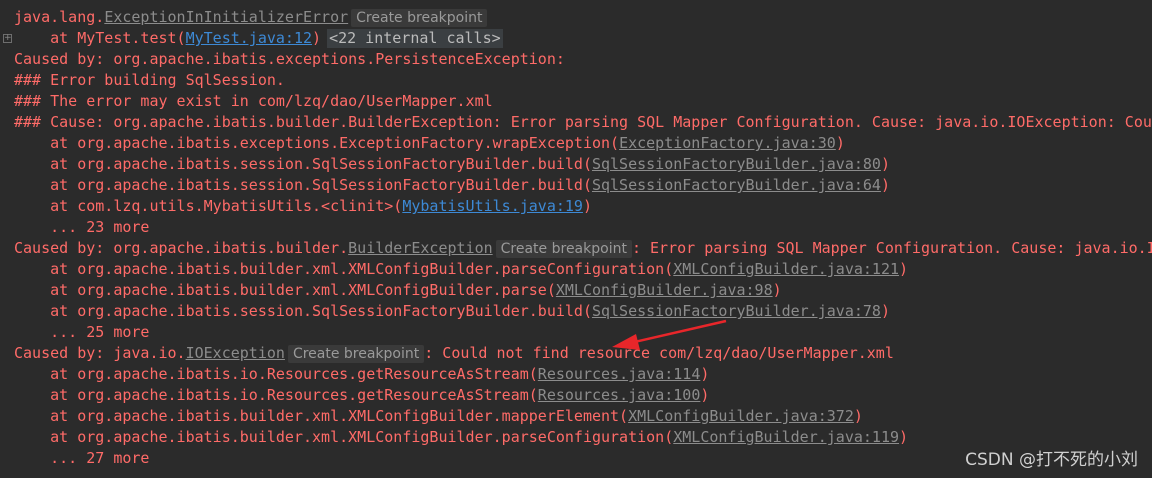  Describe the element at coordinates (741, 416) in the screenshot. I see `source-link: XMLConfigBuilder.java:372` at that location.